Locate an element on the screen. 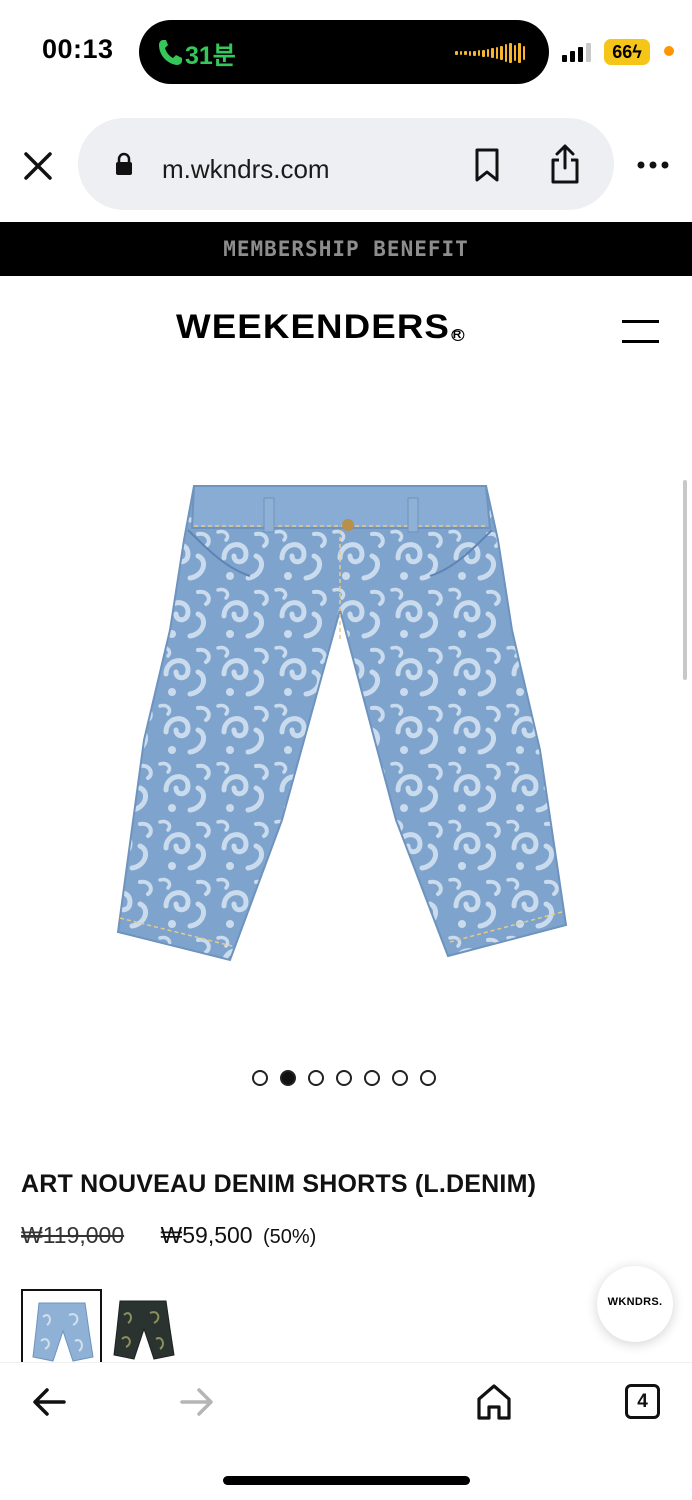 This screenshot has height=1500, width=692. battery-indicator: 66ϟ is located at coordinates (627, 52).